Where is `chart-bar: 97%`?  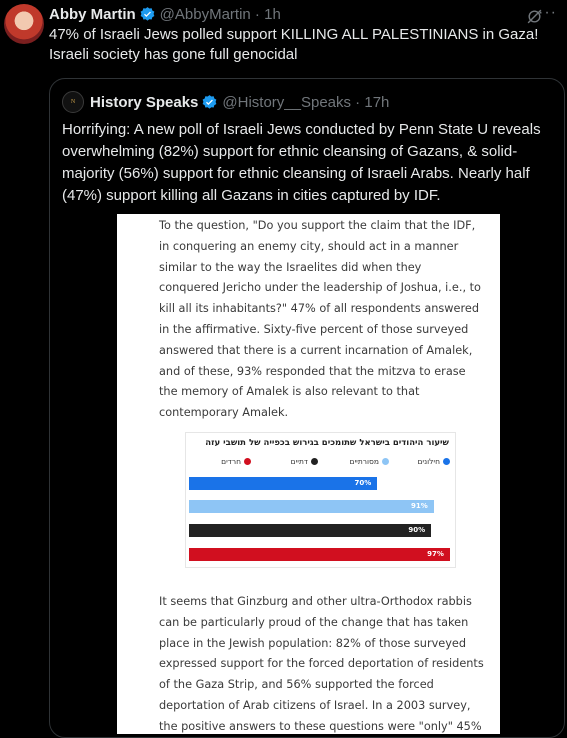
chart-bar: 97% is located at coordinates (319, 554).